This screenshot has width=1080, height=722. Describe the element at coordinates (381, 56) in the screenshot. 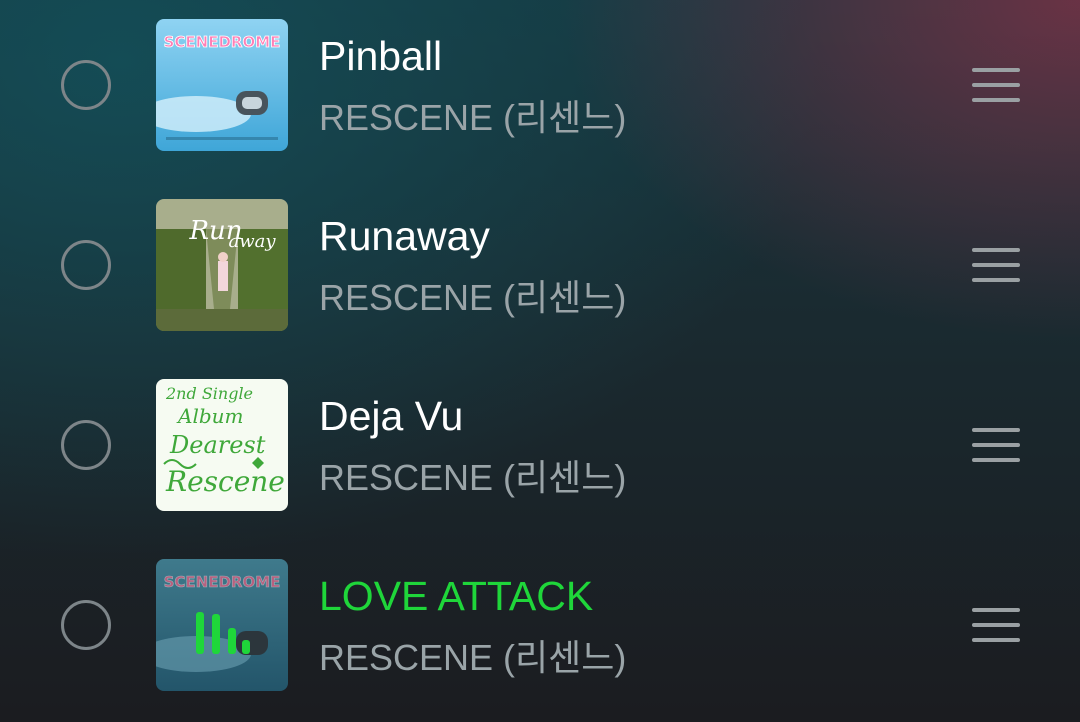

I see `track-title: Pinball` at that location.